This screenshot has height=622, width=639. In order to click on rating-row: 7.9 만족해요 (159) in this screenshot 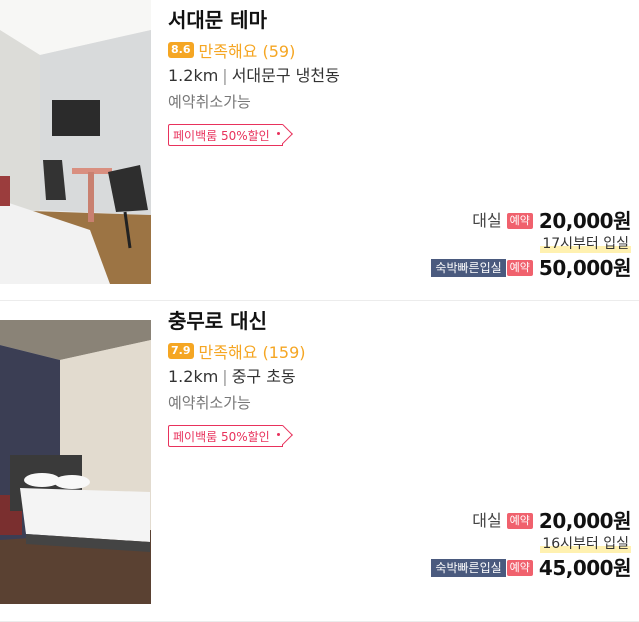, I will do `click(398, 351)`.